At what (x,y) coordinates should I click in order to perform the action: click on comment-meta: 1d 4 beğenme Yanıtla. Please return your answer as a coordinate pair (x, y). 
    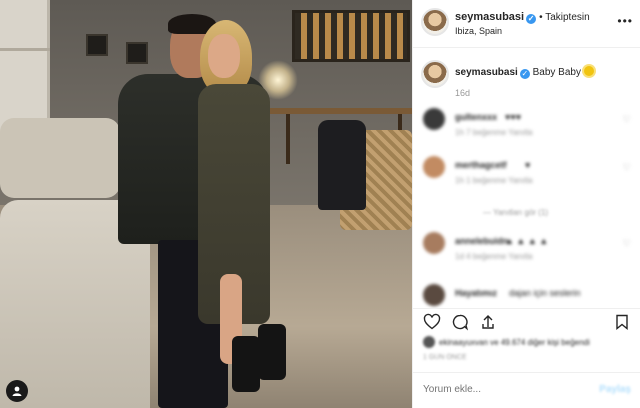
    Looking at the image, I should click on (494, 256).